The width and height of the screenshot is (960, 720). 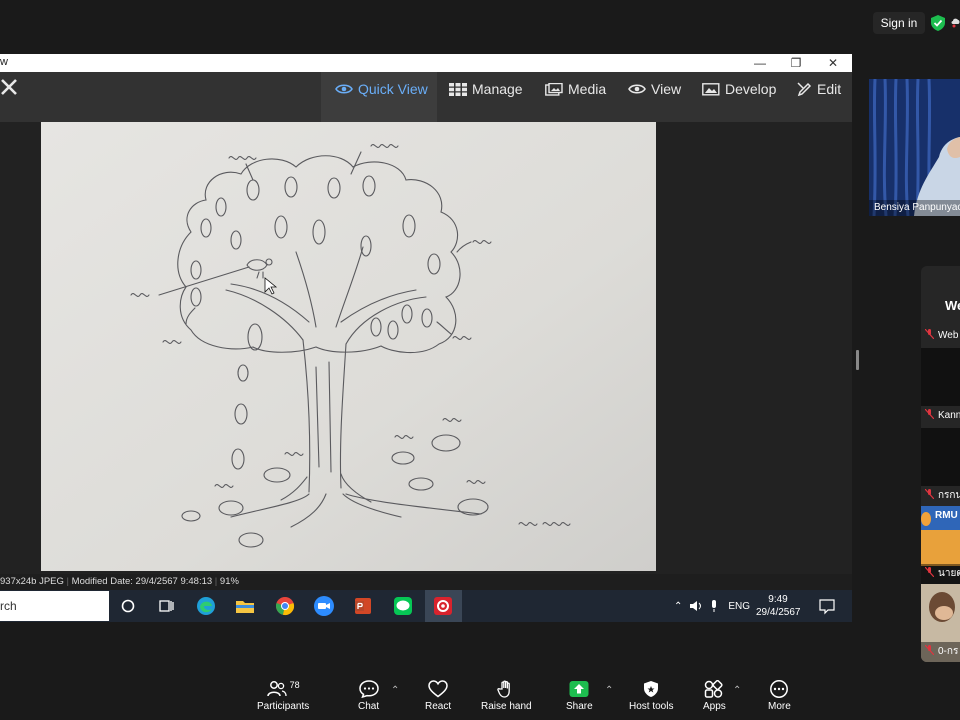 What do you see at coordinates (949, 495) in the screenshot?
I see `side-participant-label: กรกน` at bounding box center [949, 495].